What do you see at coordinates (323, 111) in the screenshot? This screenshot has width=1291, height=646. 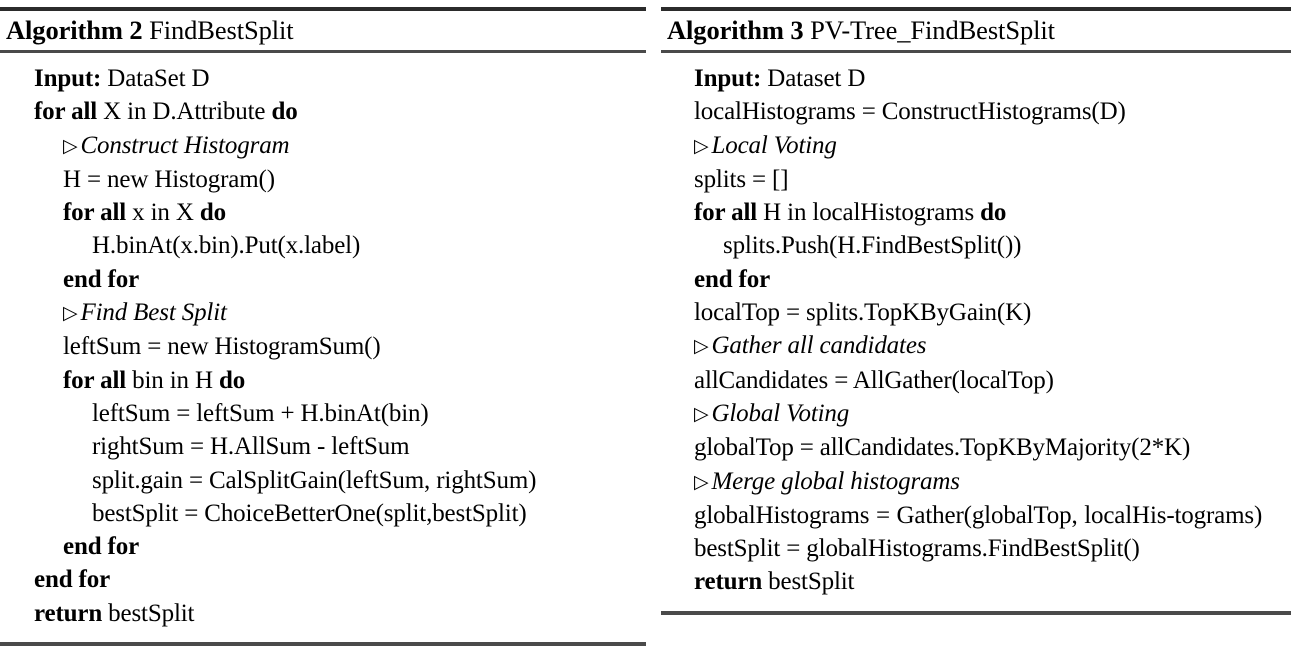 I see `code-line: for all X in D.Attribute do` at bounding box center [323, 111].